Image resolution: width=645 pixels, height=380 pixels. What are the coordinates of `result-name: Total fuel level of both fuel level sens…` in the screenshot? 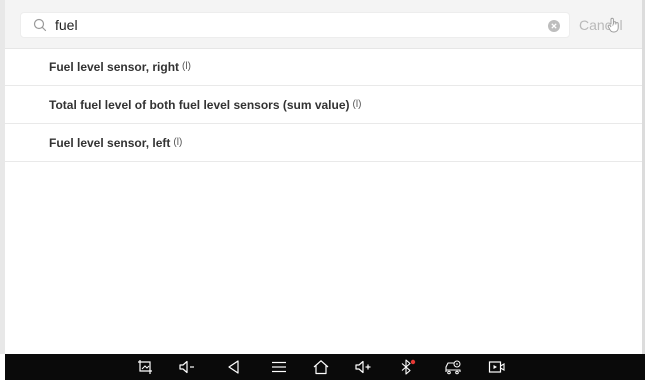 It's located at (199, 104).